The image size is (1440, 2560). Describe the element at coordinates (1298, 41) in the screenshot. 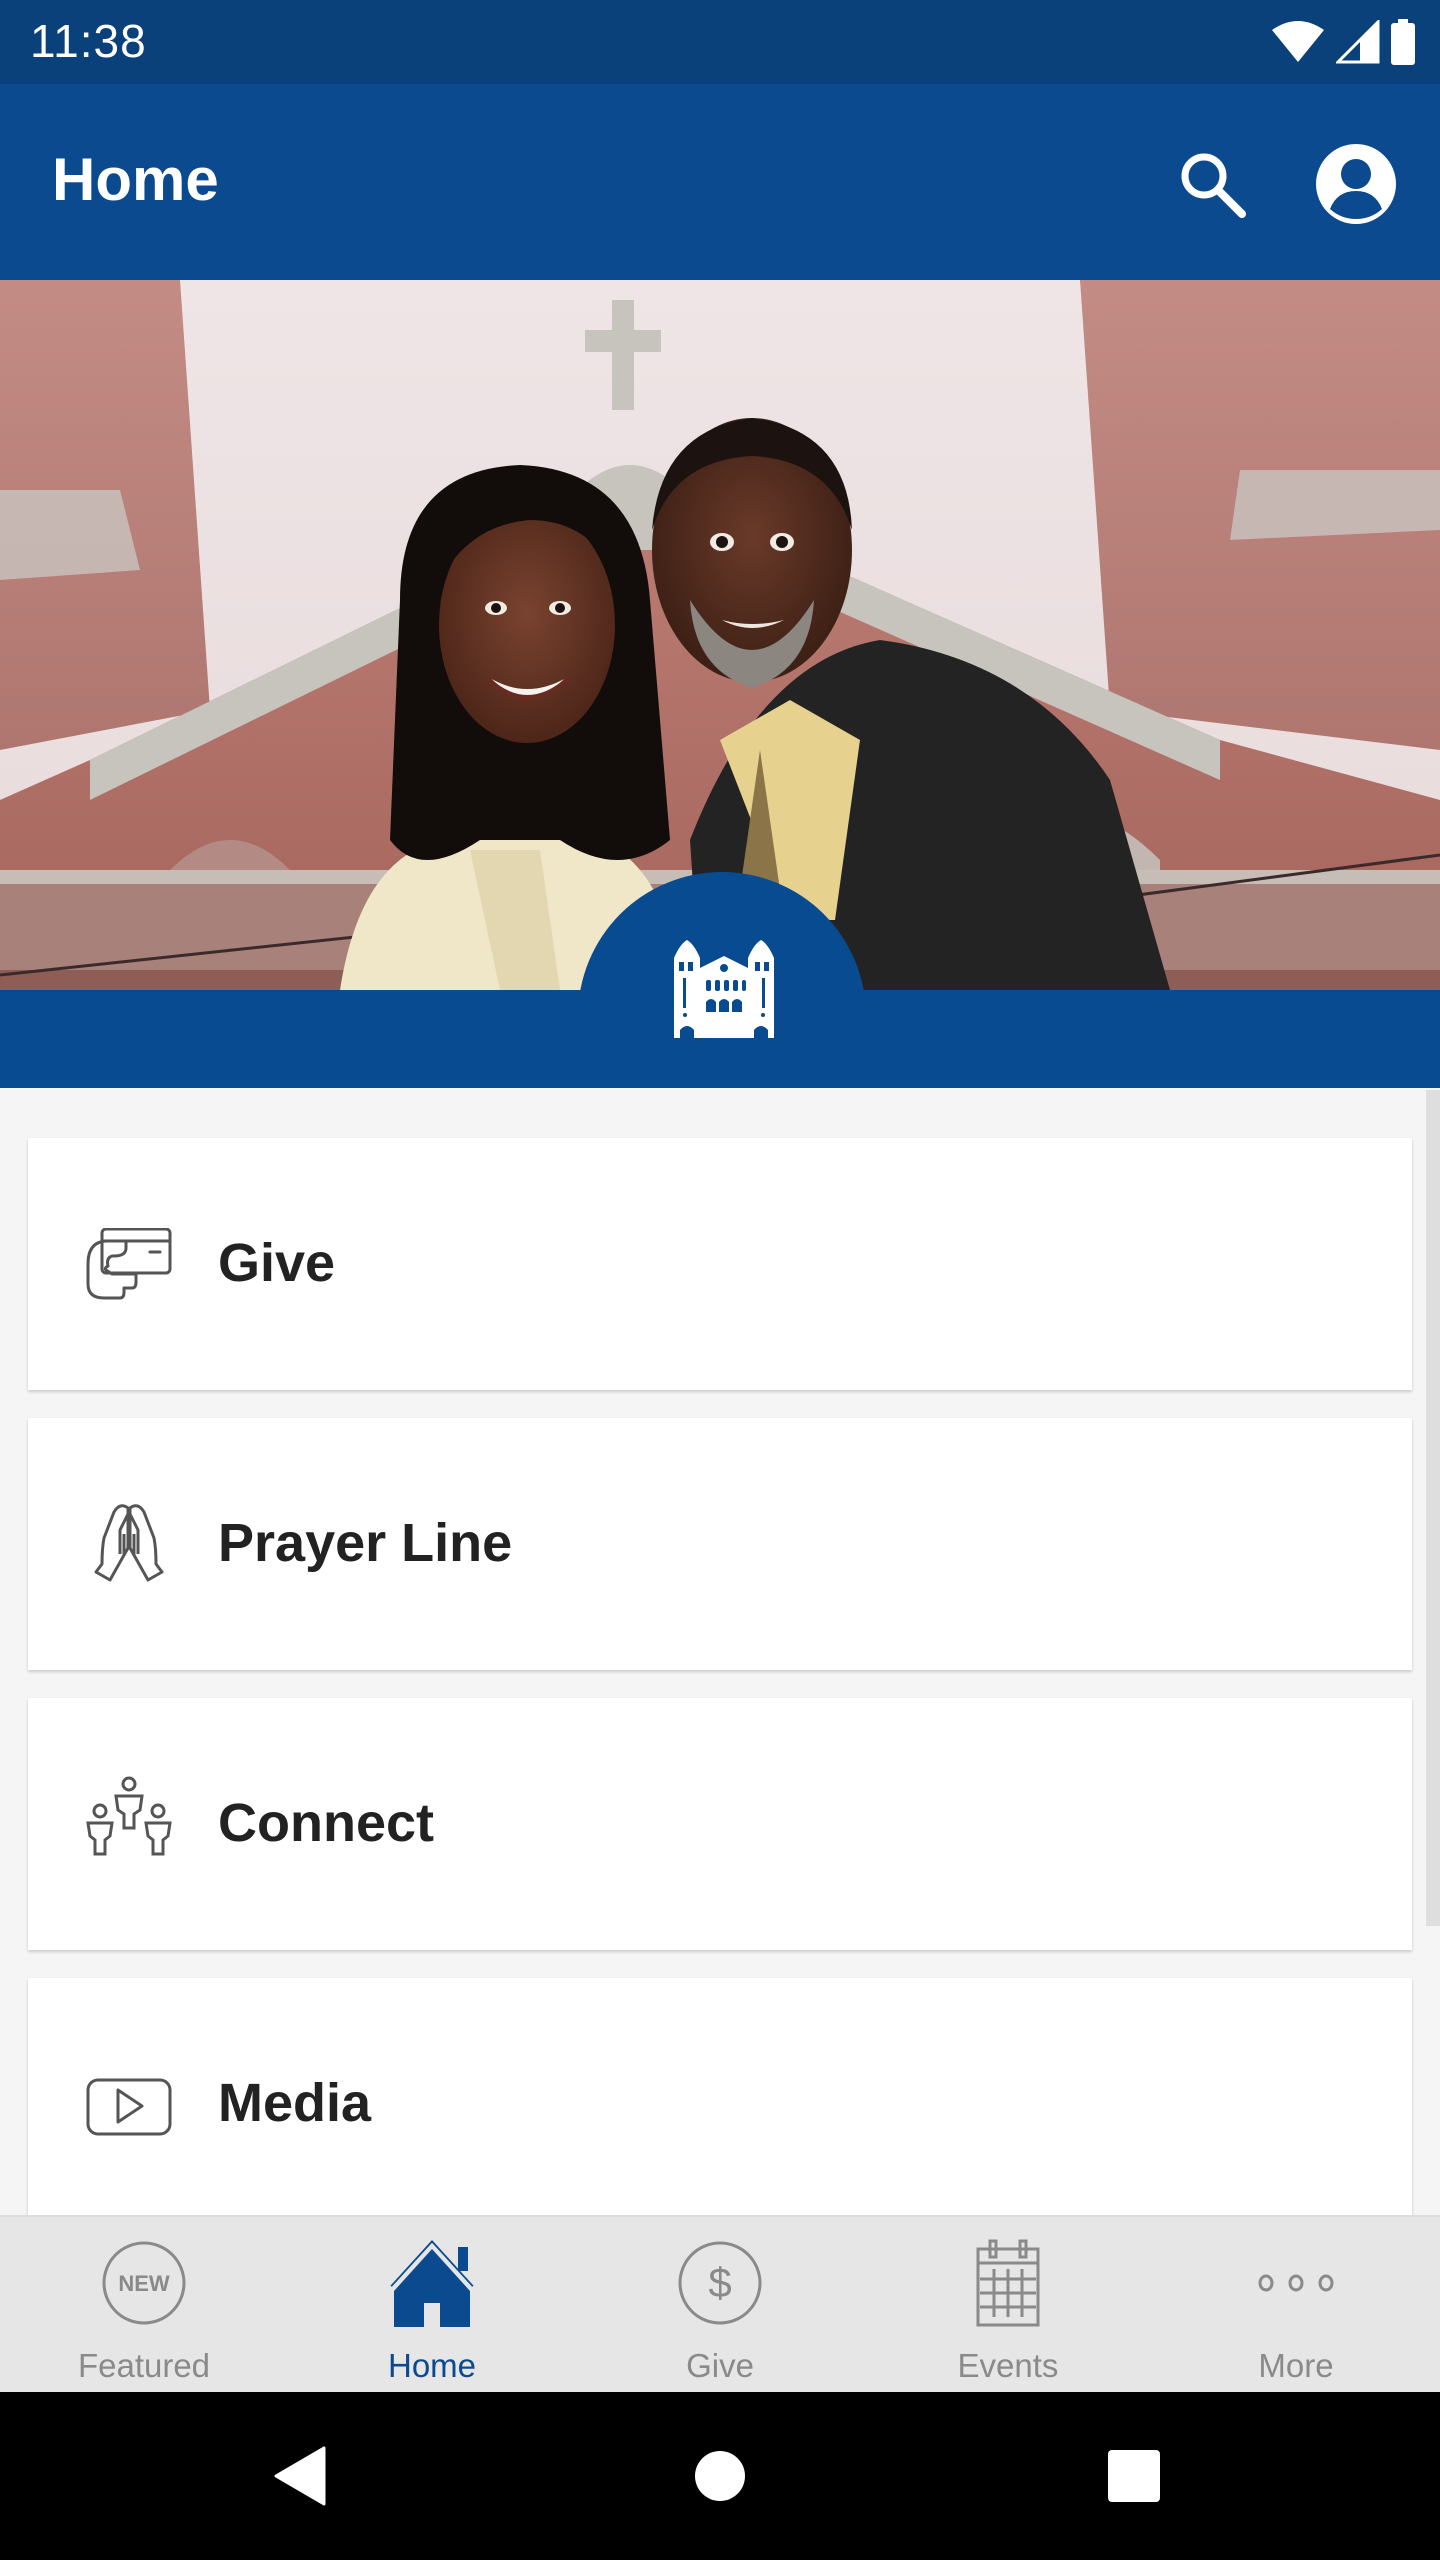

I see `wifi-icon` at that location.